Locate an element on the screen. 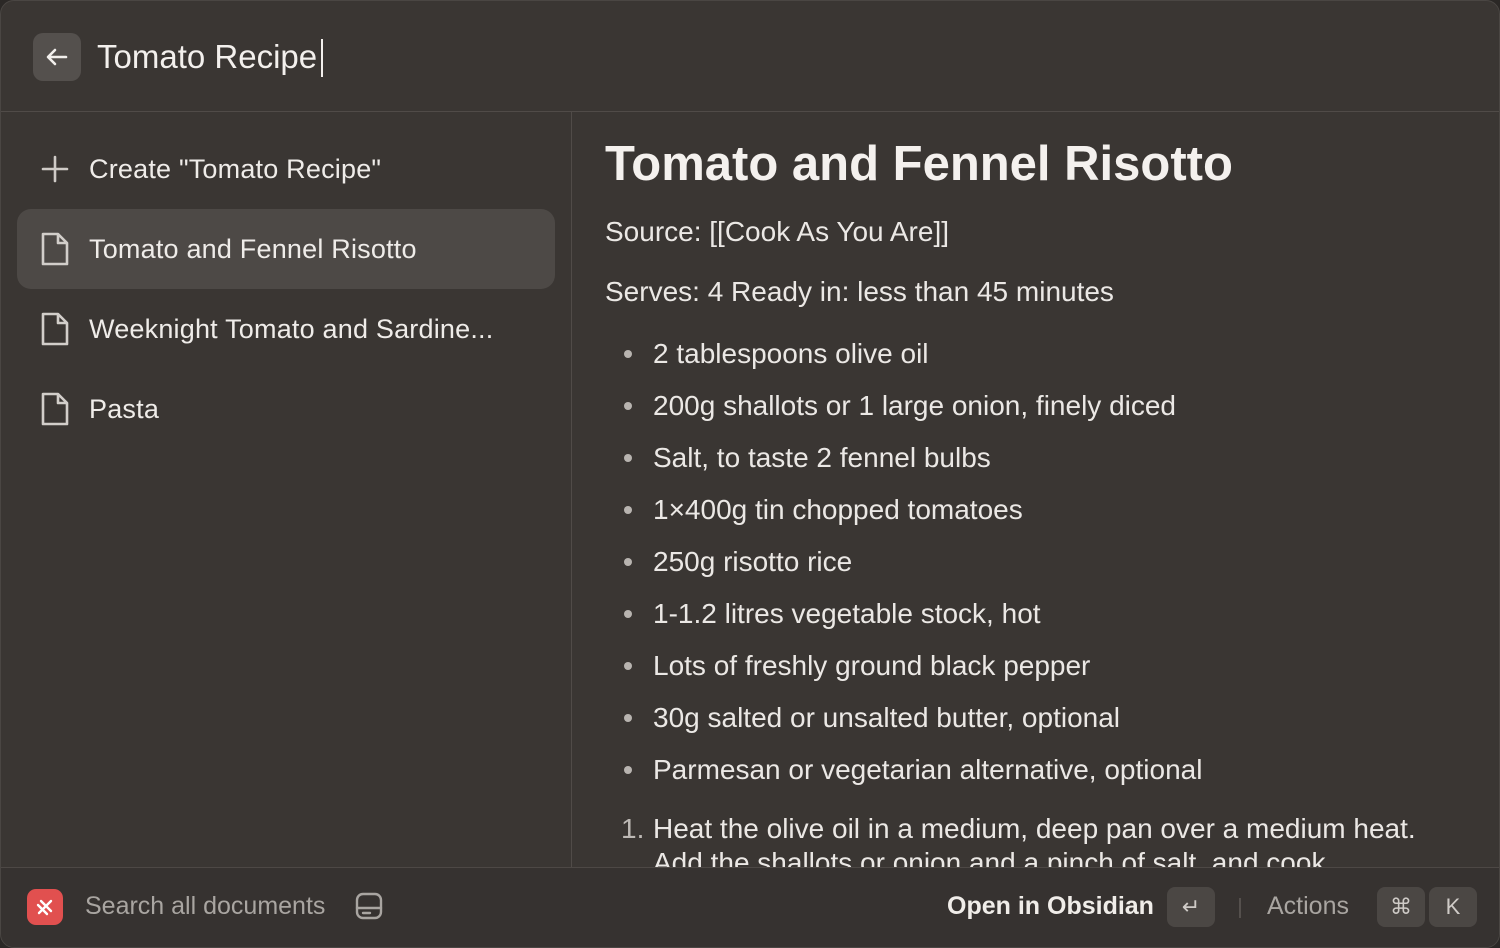  back-button is located at coordinates (57, 57).